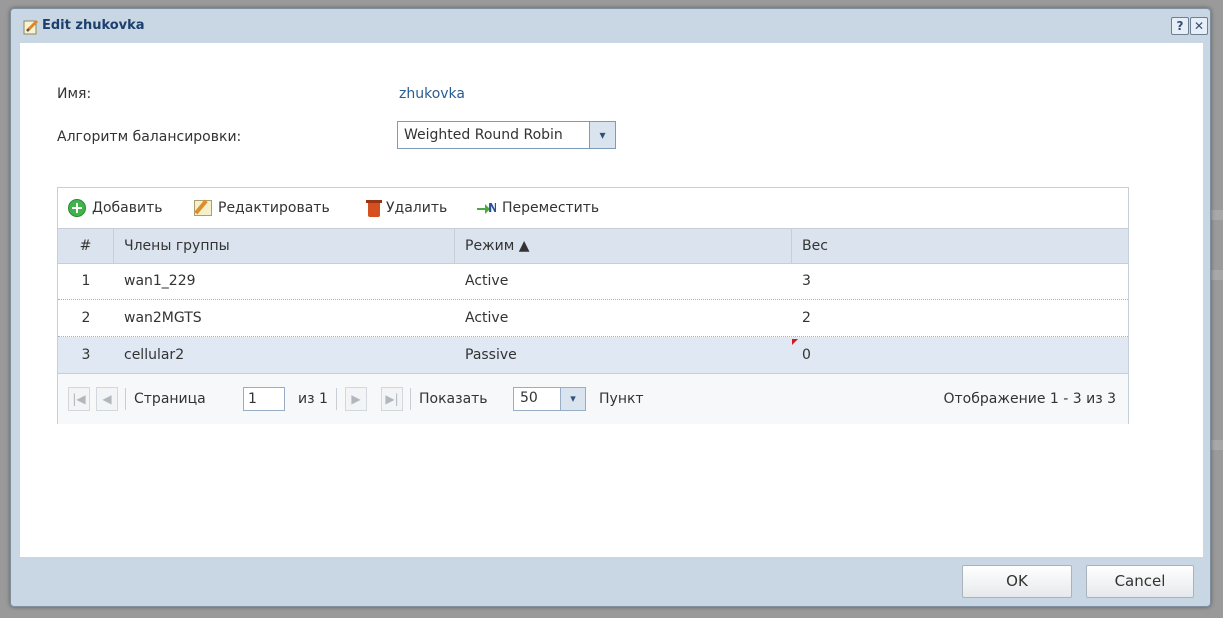  What do you see at coordinates (417, 208) in the screenshot?
I see `delete-button-label: Удалить` at bounding box center [417, 208].